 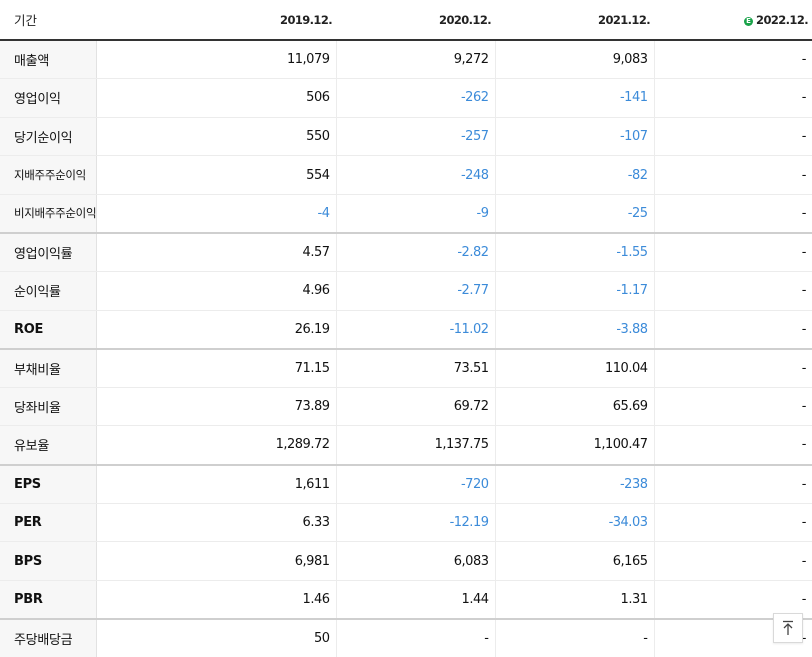 I want to click on period-header-2022-label: 2022.12., so click(x=782, y=19).